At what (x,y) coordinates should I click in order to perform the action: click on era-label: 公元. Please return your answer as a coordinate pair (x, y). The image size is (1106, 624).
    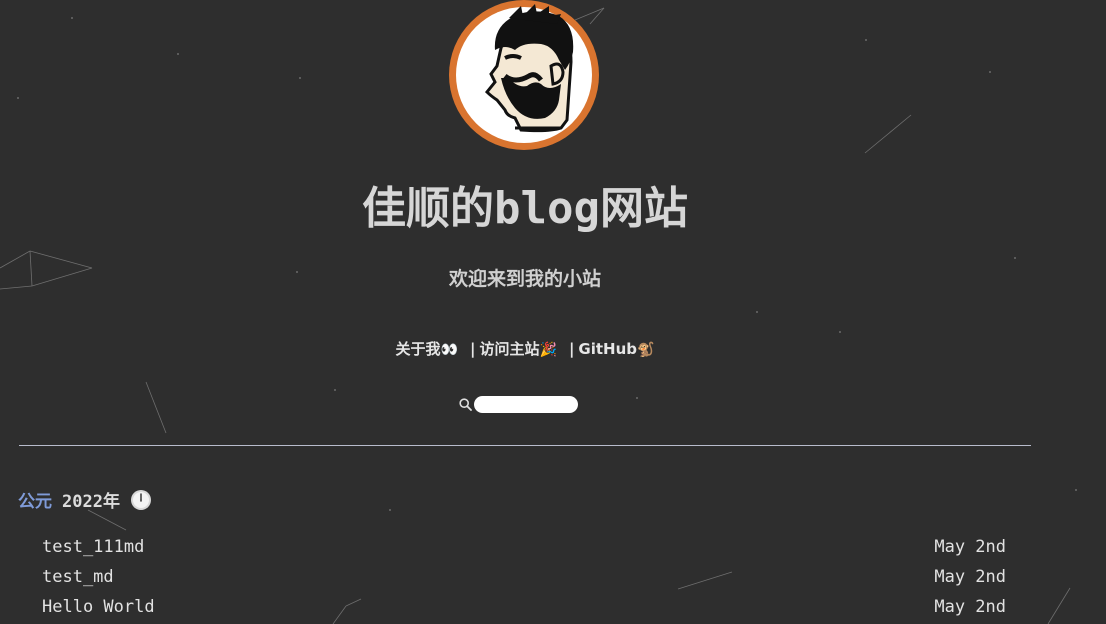
    Looking at the image, I should click on (35, 502).